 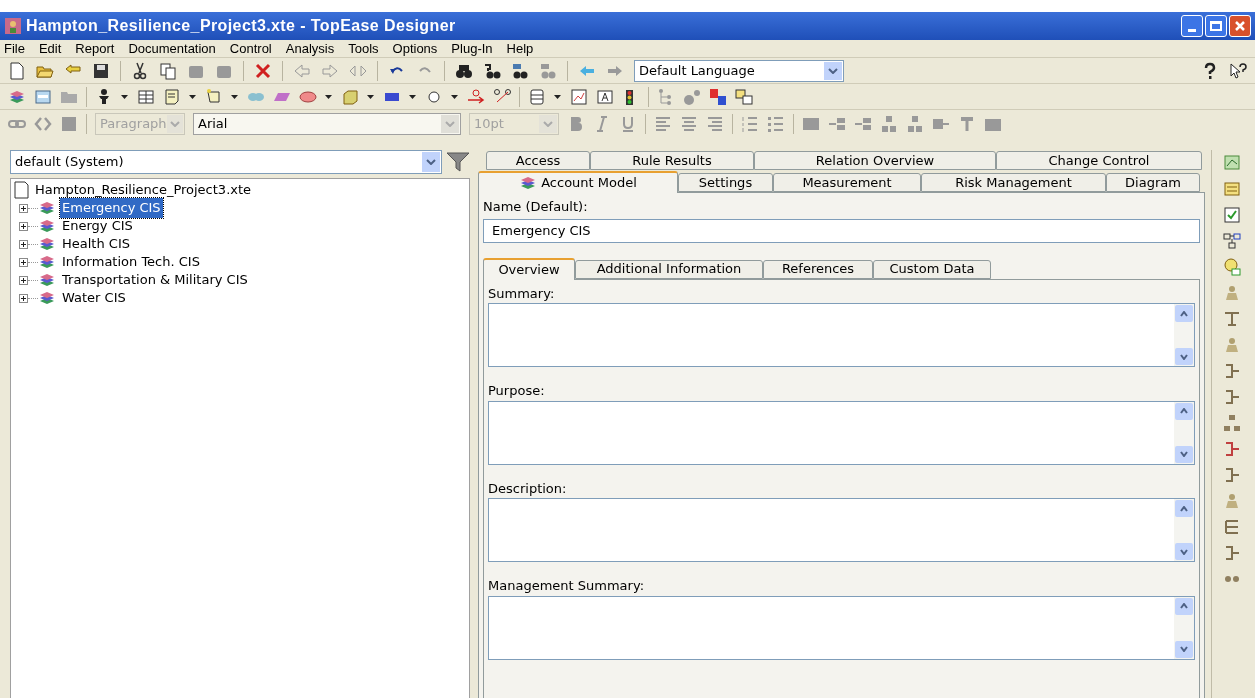 I want to click on tree-item: Transportation & Military CIS, so click(x=155, y=280).